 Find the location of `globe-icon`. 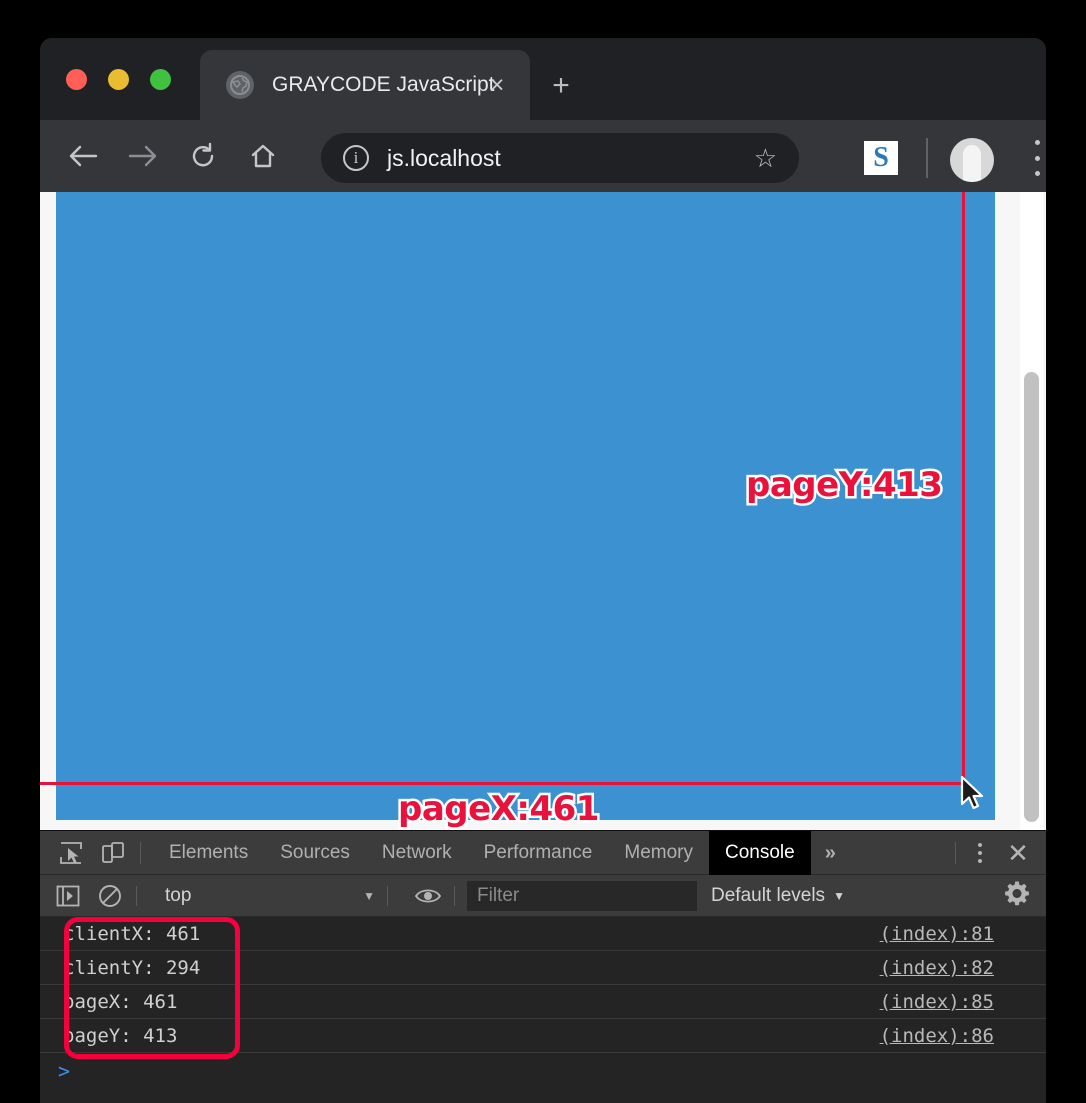

globe-icon is located at coordinates (240, 85).